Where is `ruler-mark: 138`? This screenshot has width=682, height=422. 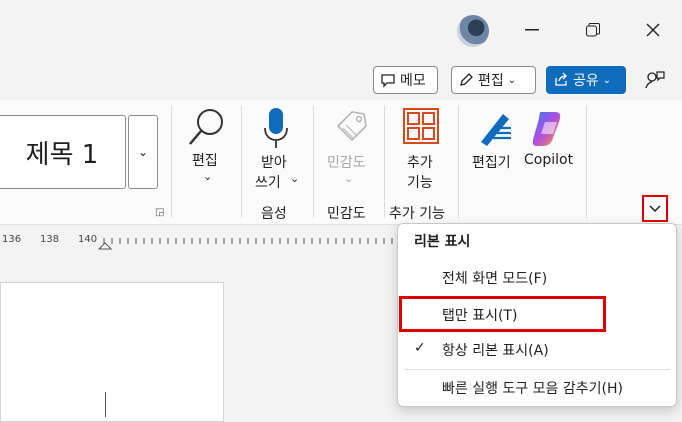
ruler-mark: 138 is located at coordinates (50, 239).